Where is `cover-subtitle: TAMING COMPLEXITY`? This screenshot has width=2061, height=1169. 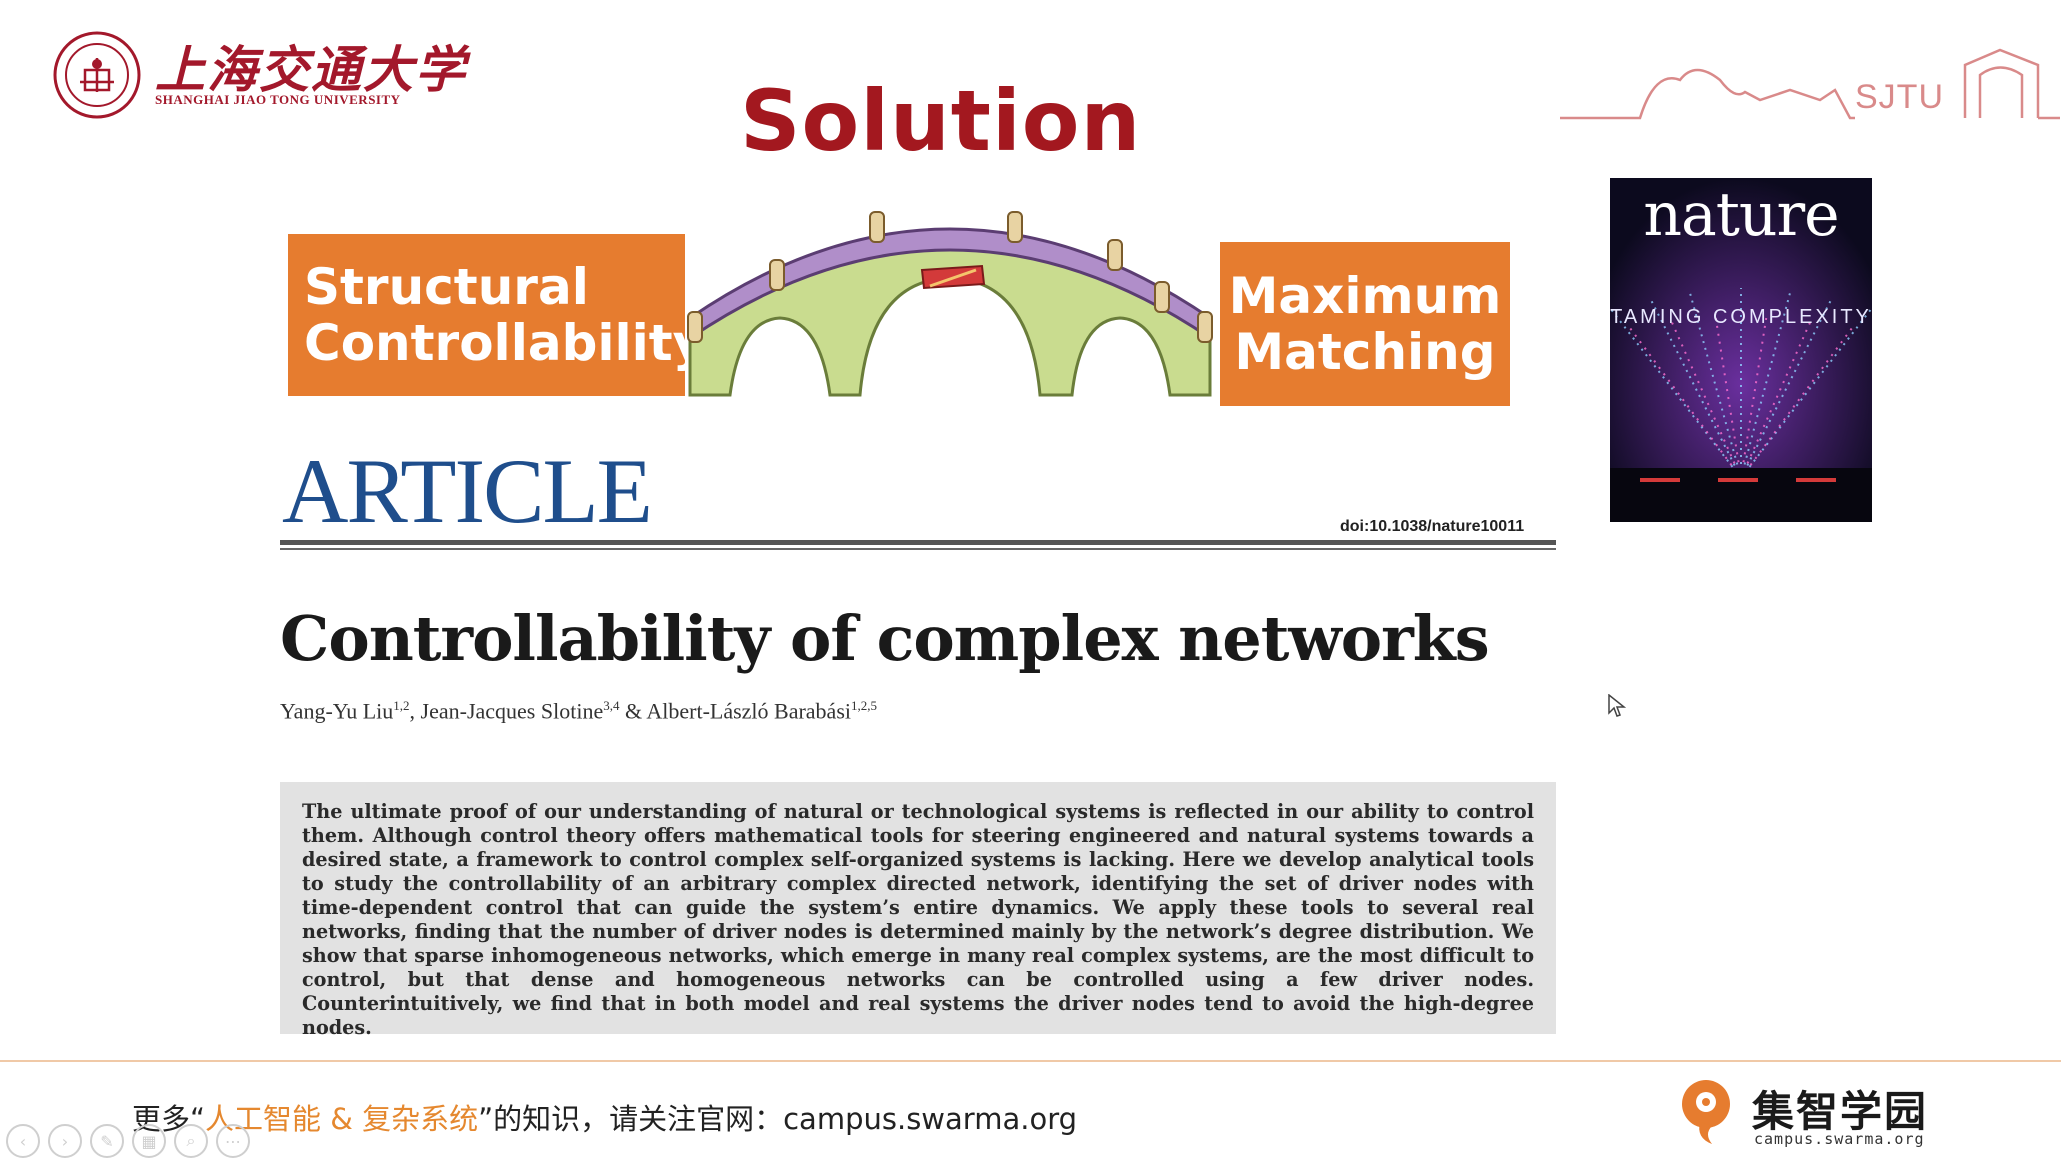 cover-subtitle: TAMING COMPLEXITY is located at coordinates (1741, 317).